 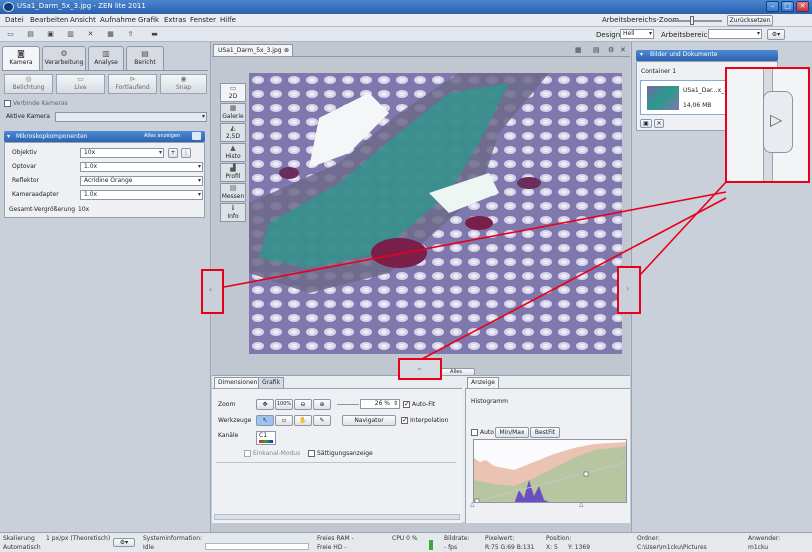 I want to click on annotation-box-bottom: ⌄, so click(x=420, y=369).